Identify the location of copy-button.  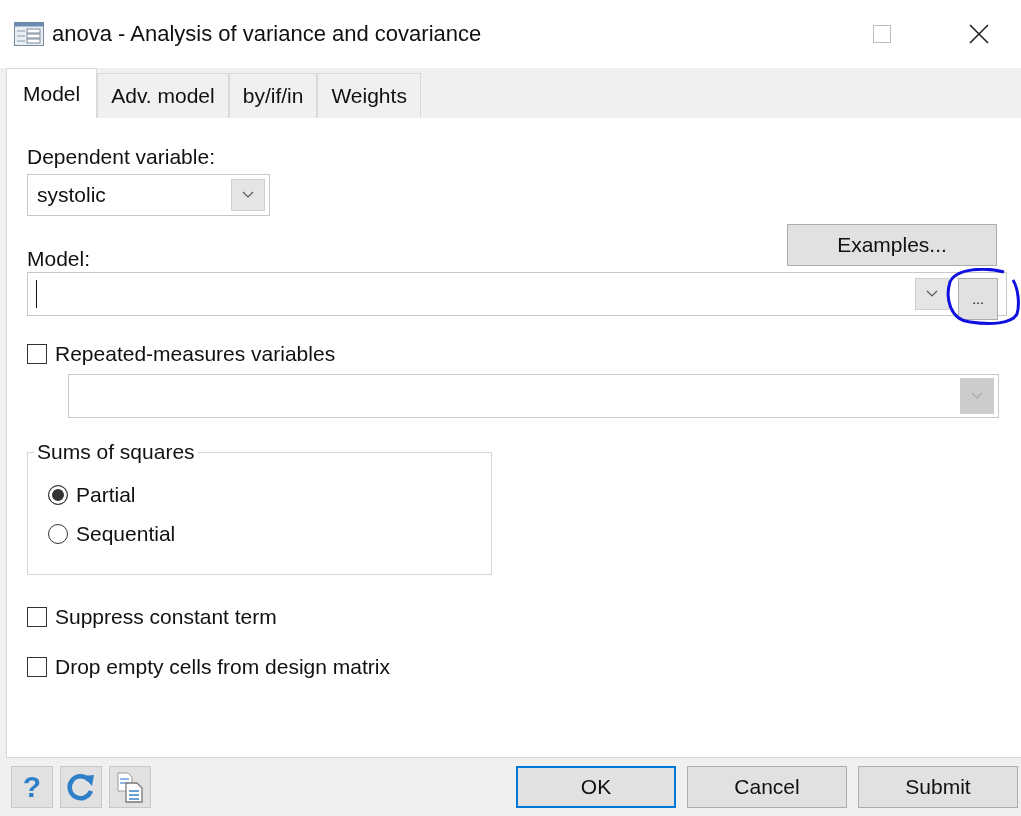
(130, 787).